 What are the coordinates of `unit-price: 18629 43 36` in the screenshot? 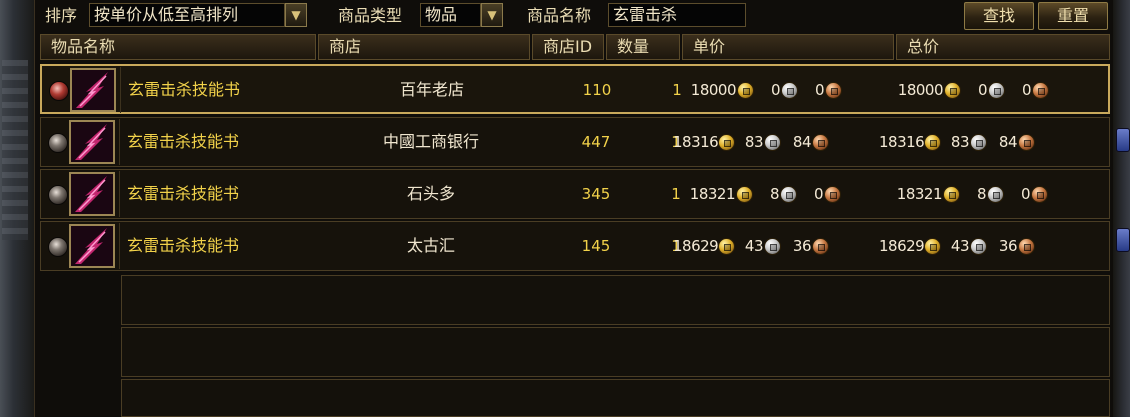 It's located at (754, 246).